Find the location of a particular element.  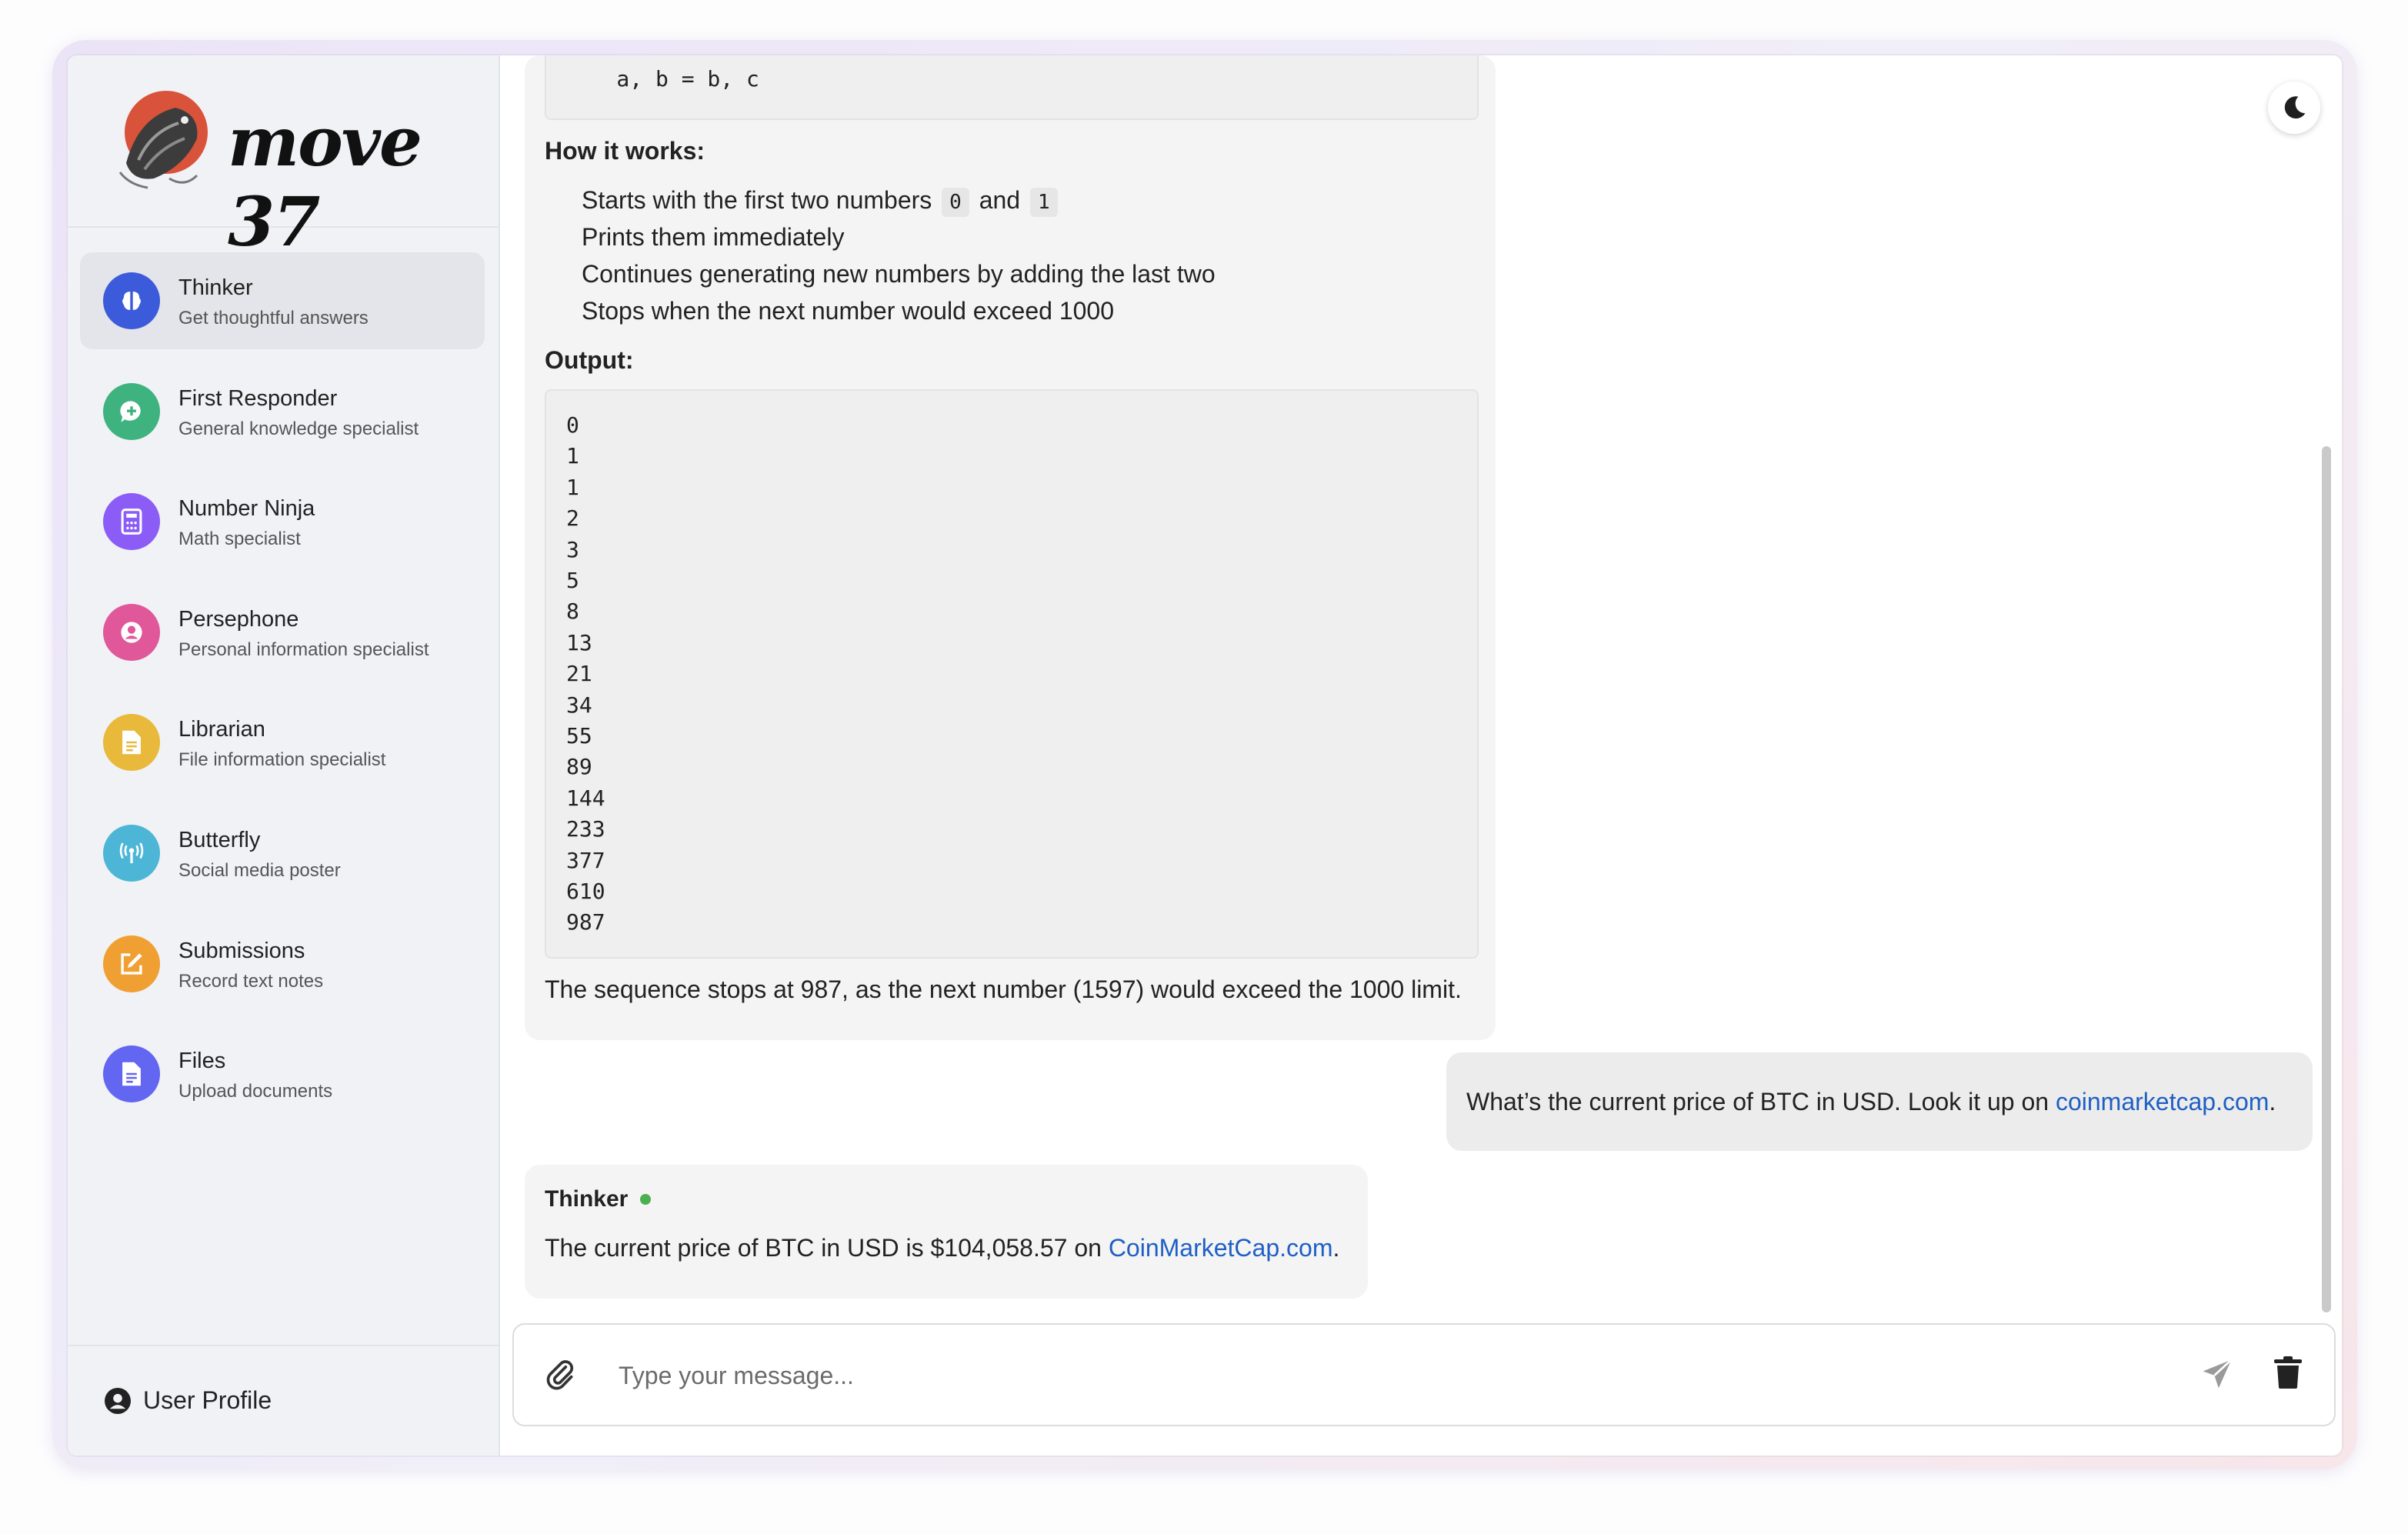

user-profile-button: User Profile is located at coordinates (188, 1400).